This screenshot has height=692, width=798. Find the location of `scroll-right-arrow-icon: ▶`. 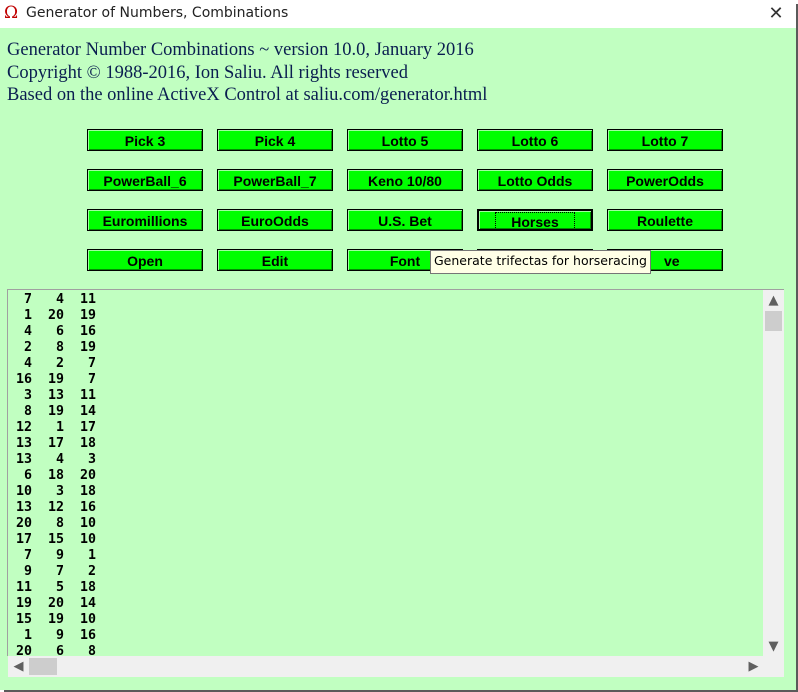

scroll-right-arrow-icon: ▶ is located at coordinates (753, 666).